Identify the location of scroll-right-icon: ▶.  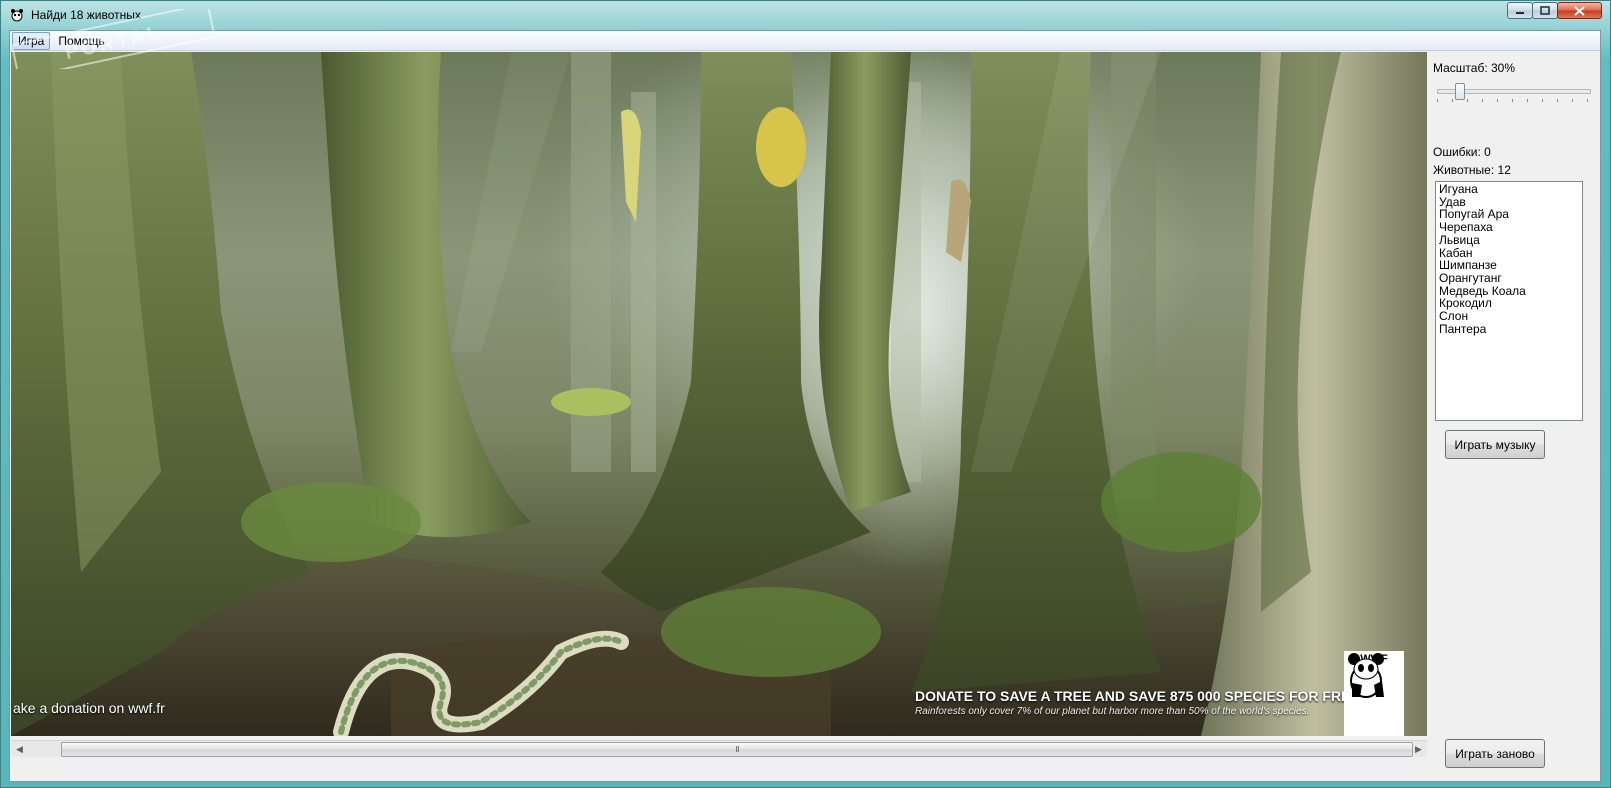
(1418, 749).